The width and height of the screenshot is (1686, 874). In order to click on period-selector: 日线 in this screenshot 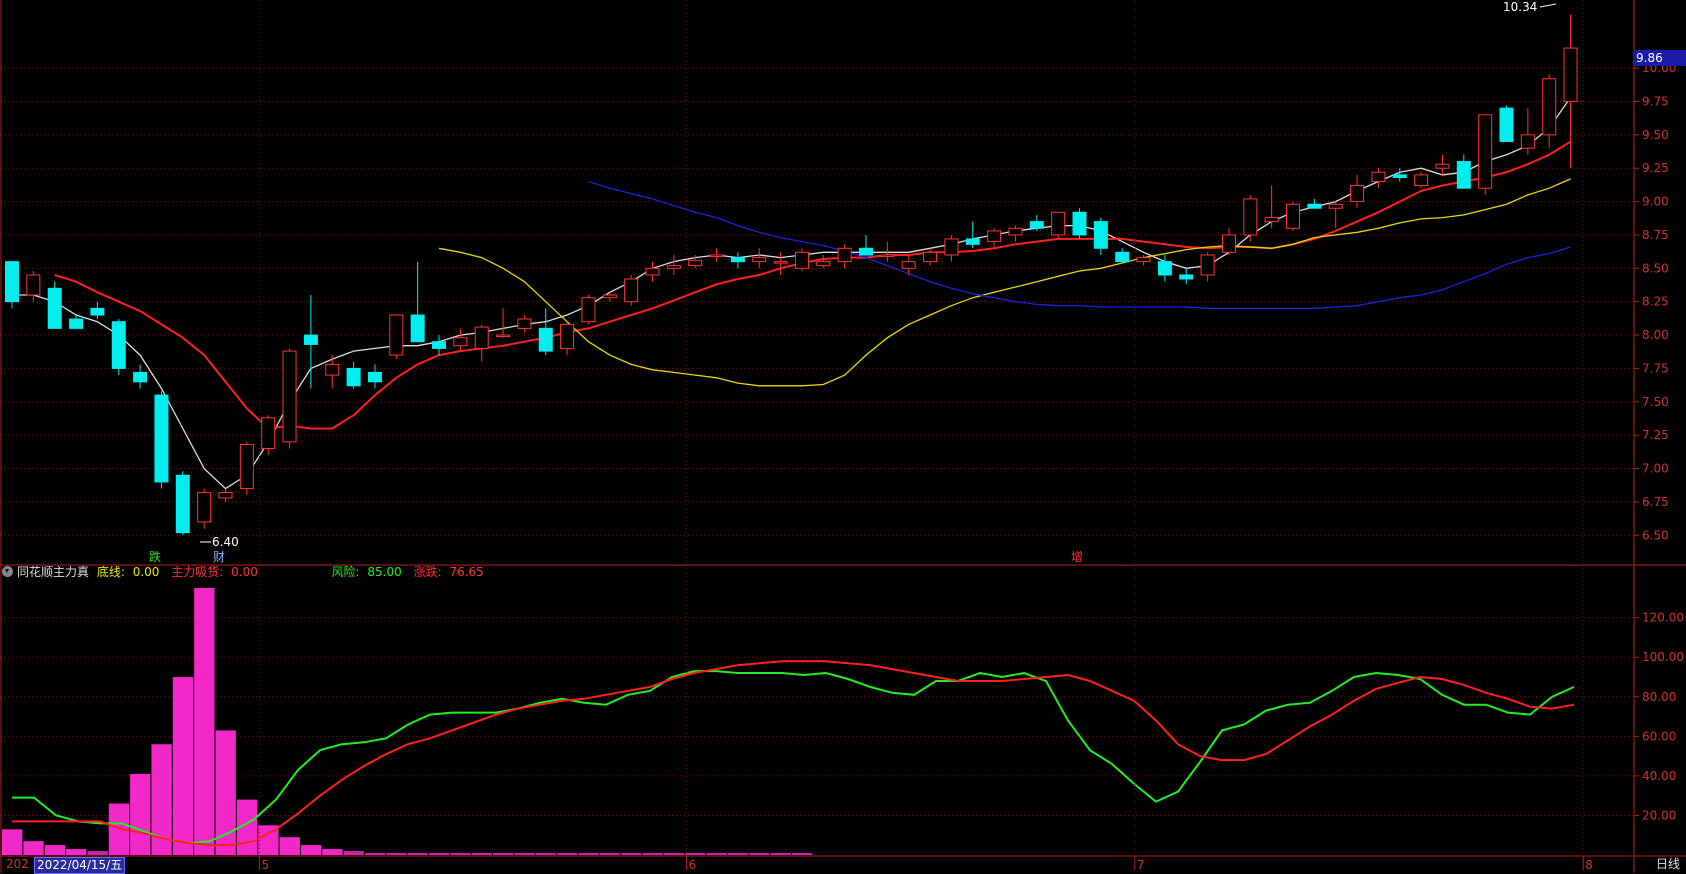, I will do `click(1668, 864)`.